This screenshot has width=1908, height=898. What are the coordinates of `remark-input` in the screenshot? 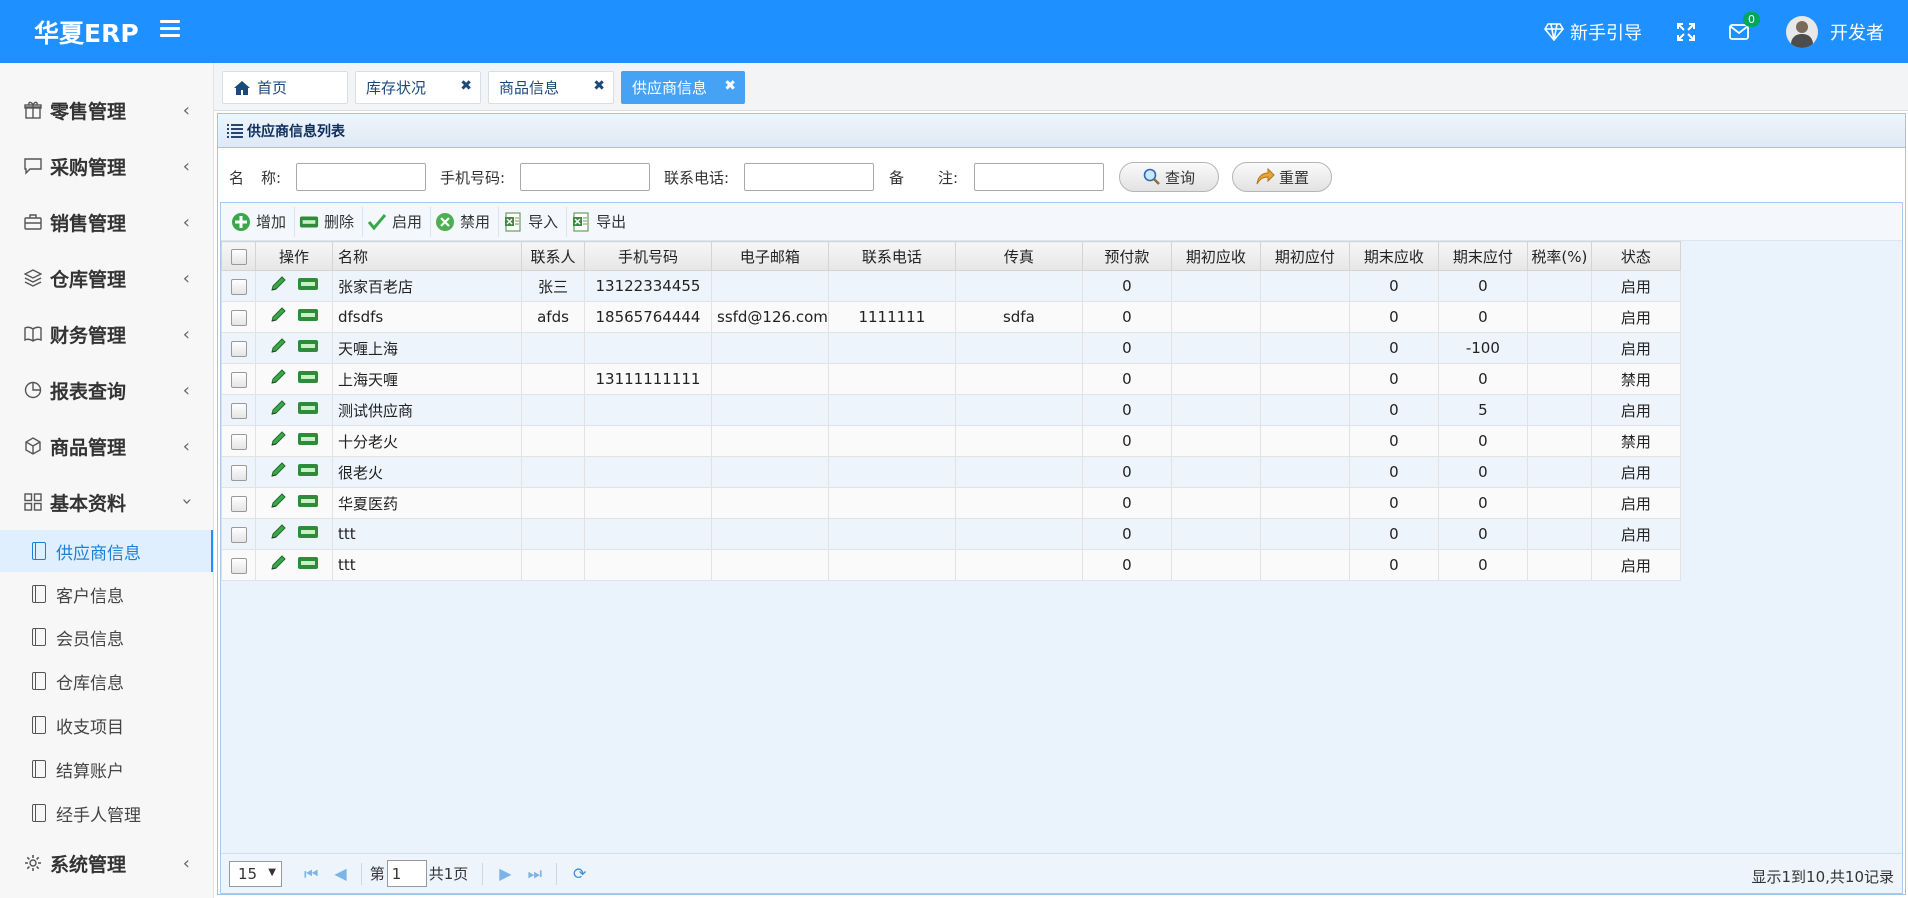 It's located at (1039, 177).